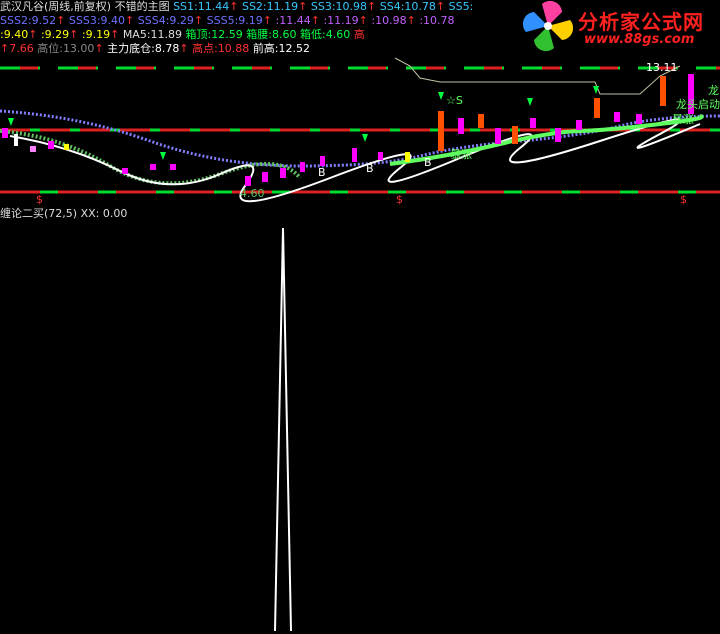 This screenshot has width=720, height=634. What do you see at coordinates (284, 34) in the screenshot?
I see `box-mid-value: 8.60` at bounding box center [284, 34].